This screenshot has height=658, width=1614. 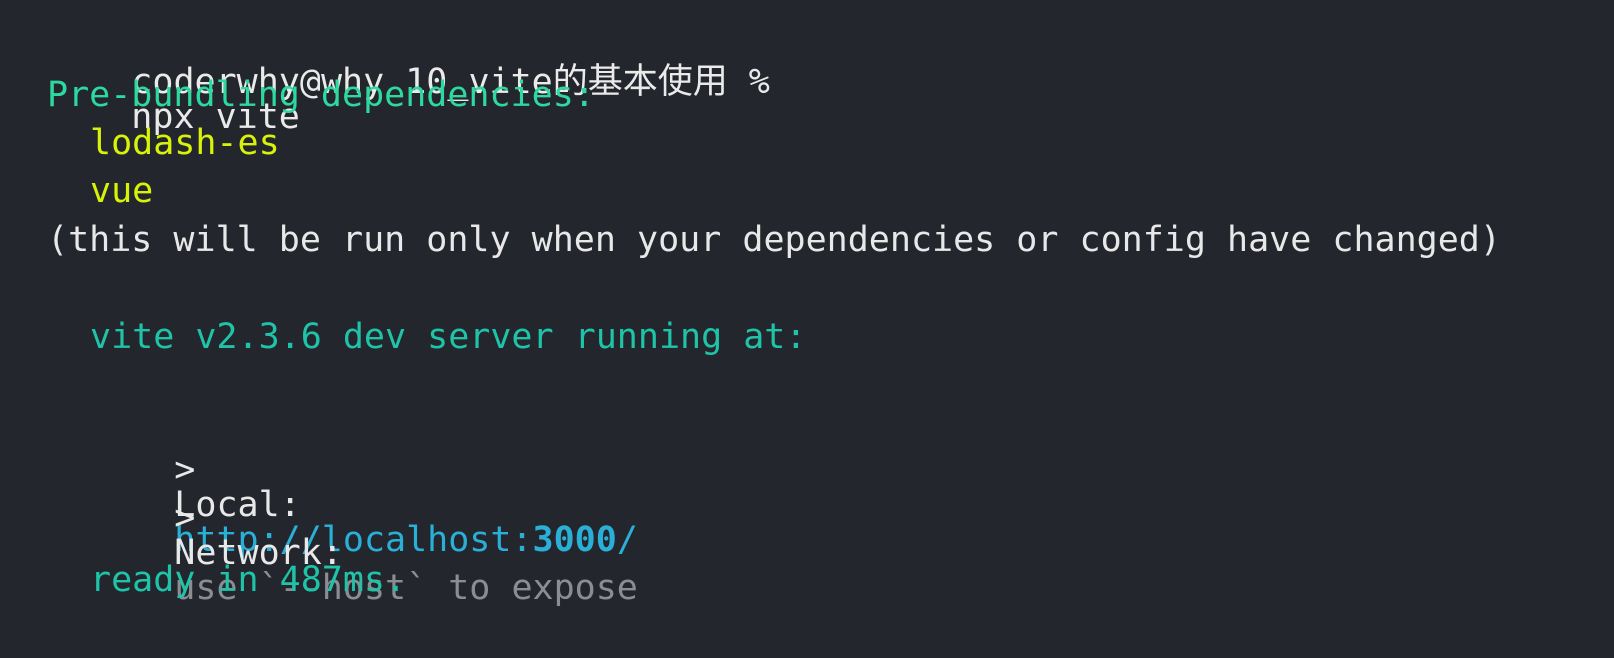 I want to click on dependency-item: lodash-es, so click(x=185, y=143).